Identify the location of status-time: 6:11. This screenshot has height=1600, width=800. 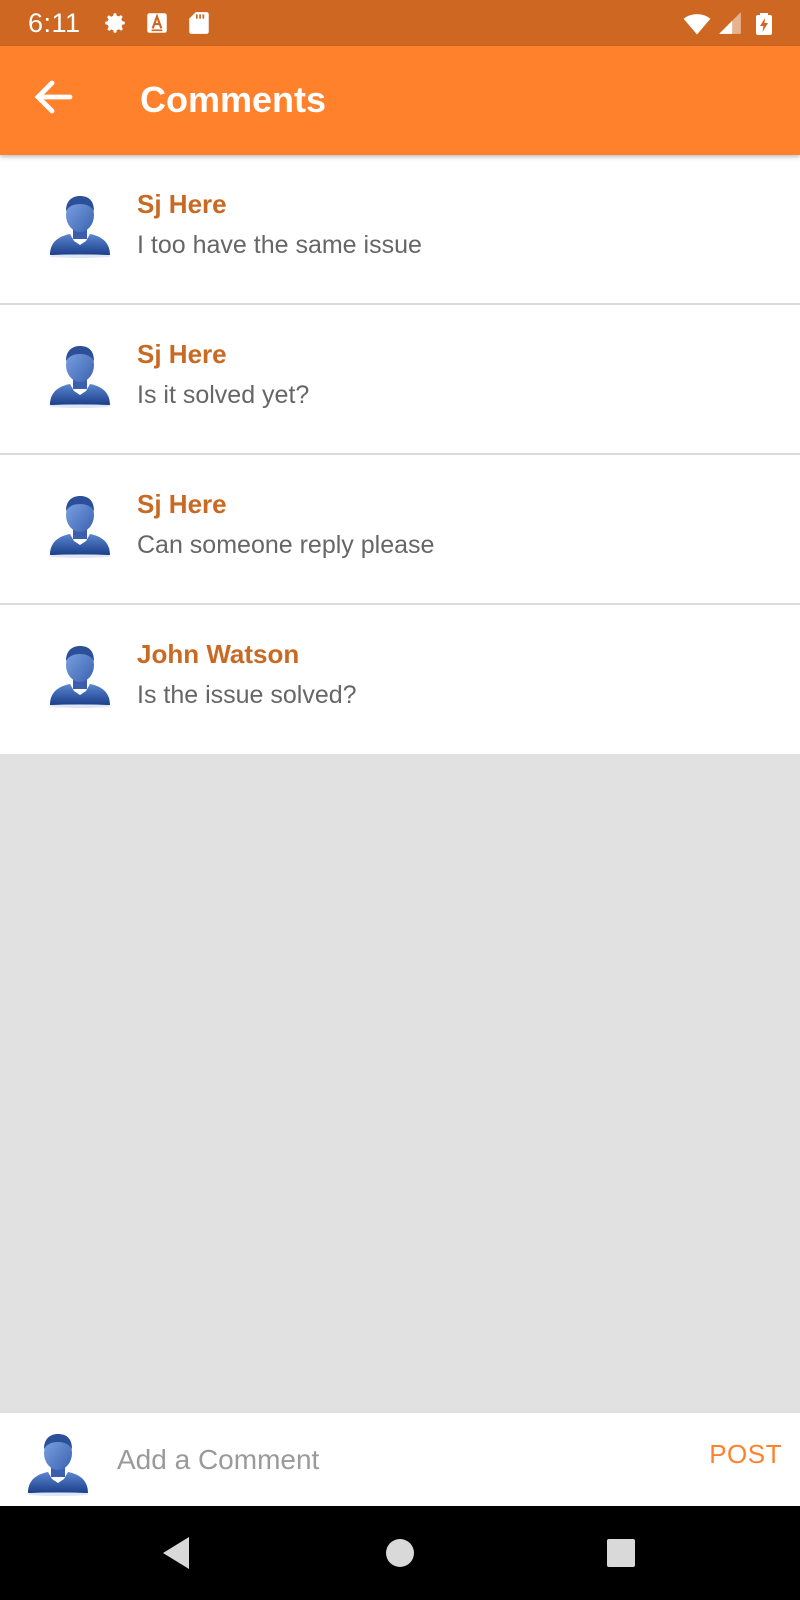
(54, 23).